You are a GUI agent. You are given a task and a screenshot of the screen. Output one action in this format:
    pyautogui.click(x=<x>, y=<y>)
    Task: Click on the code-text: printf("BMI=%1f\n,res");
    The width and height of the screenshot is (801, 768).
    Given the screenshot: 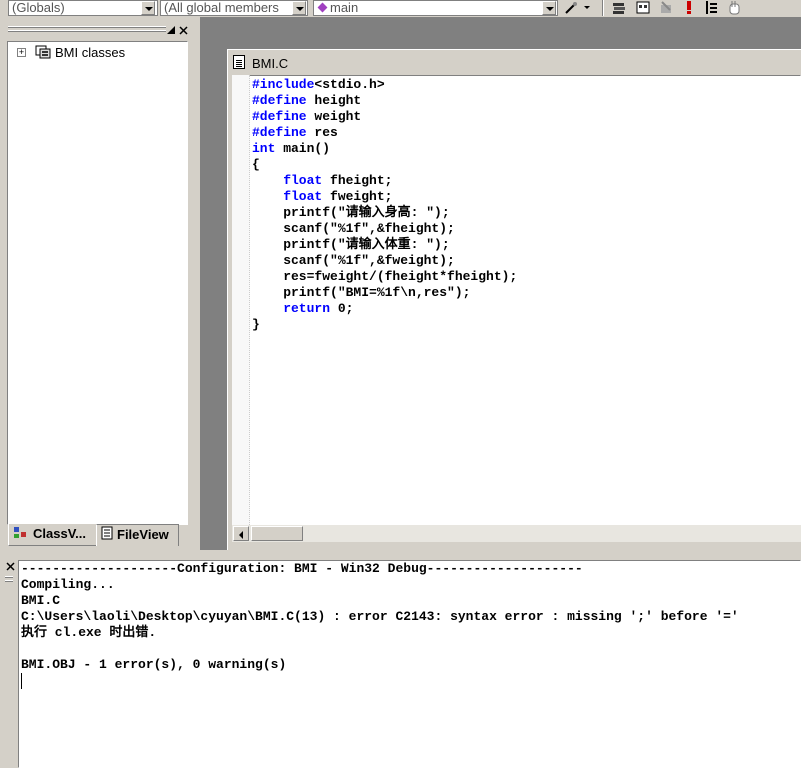 What is the action you would take?
    pyautogui.click(x=361, y=292)
    